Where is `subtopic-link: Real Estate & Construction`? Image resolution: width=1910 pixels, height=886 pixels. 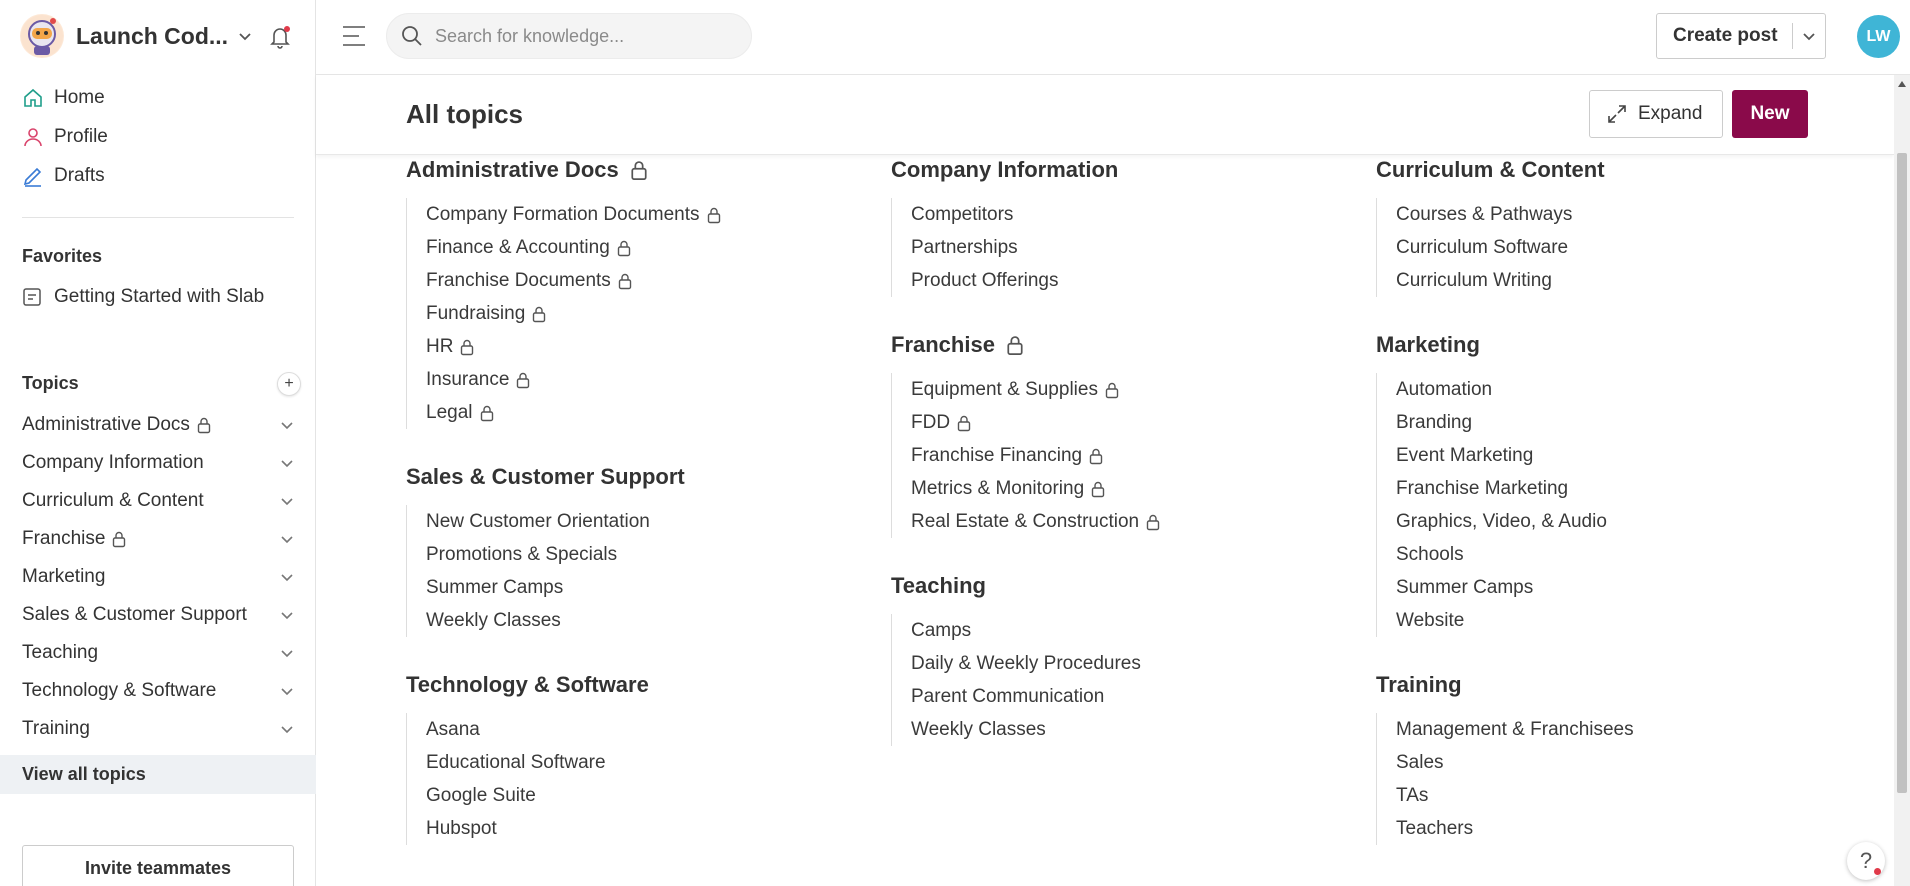 subtopic-link: Real Estate & Construction is located at coordinates (1141, 521).